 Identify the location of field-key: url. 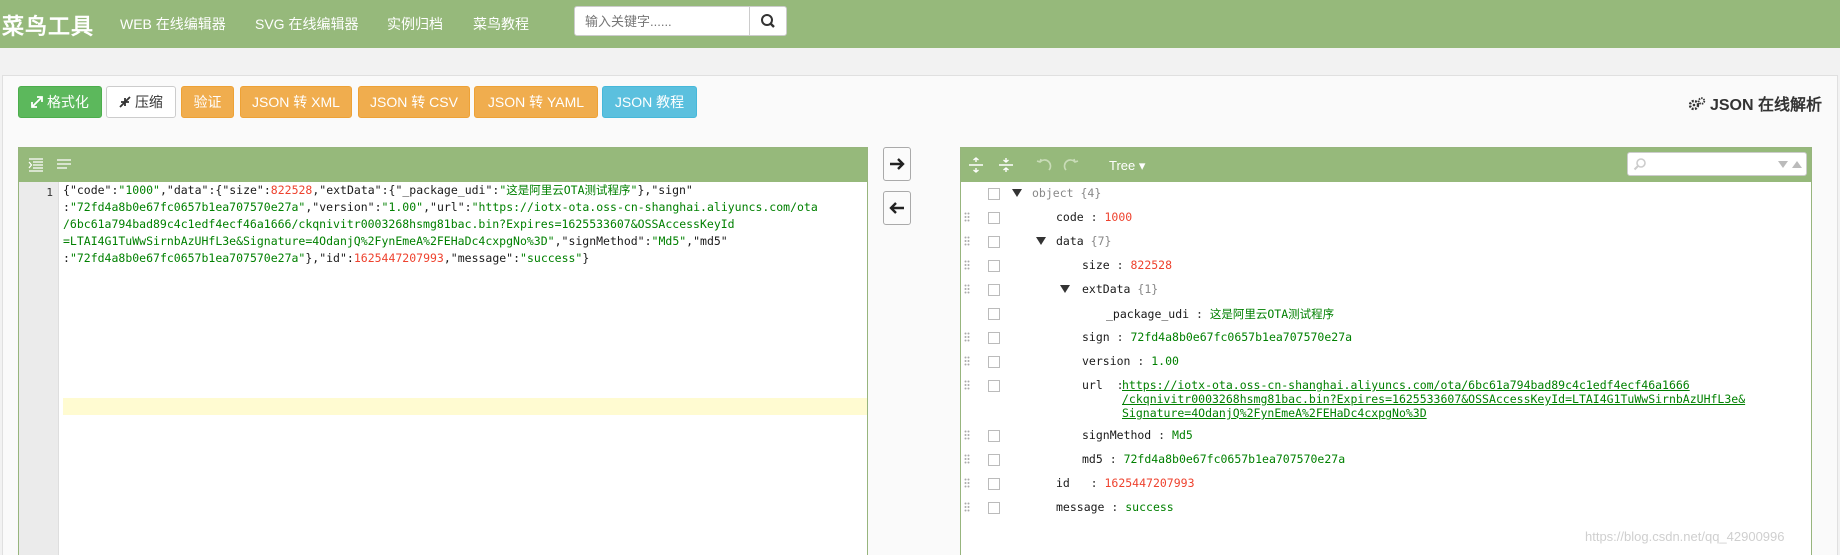
(1092, 385).